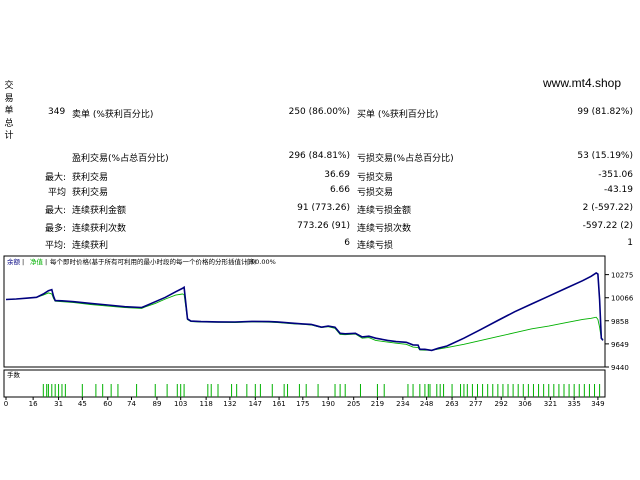 This screenshot has height=480, width=640. Describe the element at coordinates (33, 404) in the screenshot. I see `x-tick-label: 16` at that location.